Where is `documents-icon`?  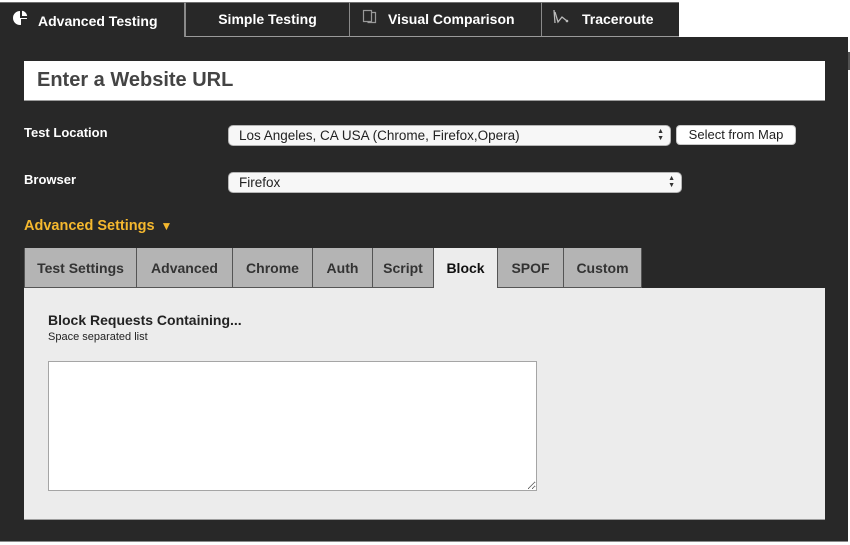 documents-icon is located at coordinates (370, 19).